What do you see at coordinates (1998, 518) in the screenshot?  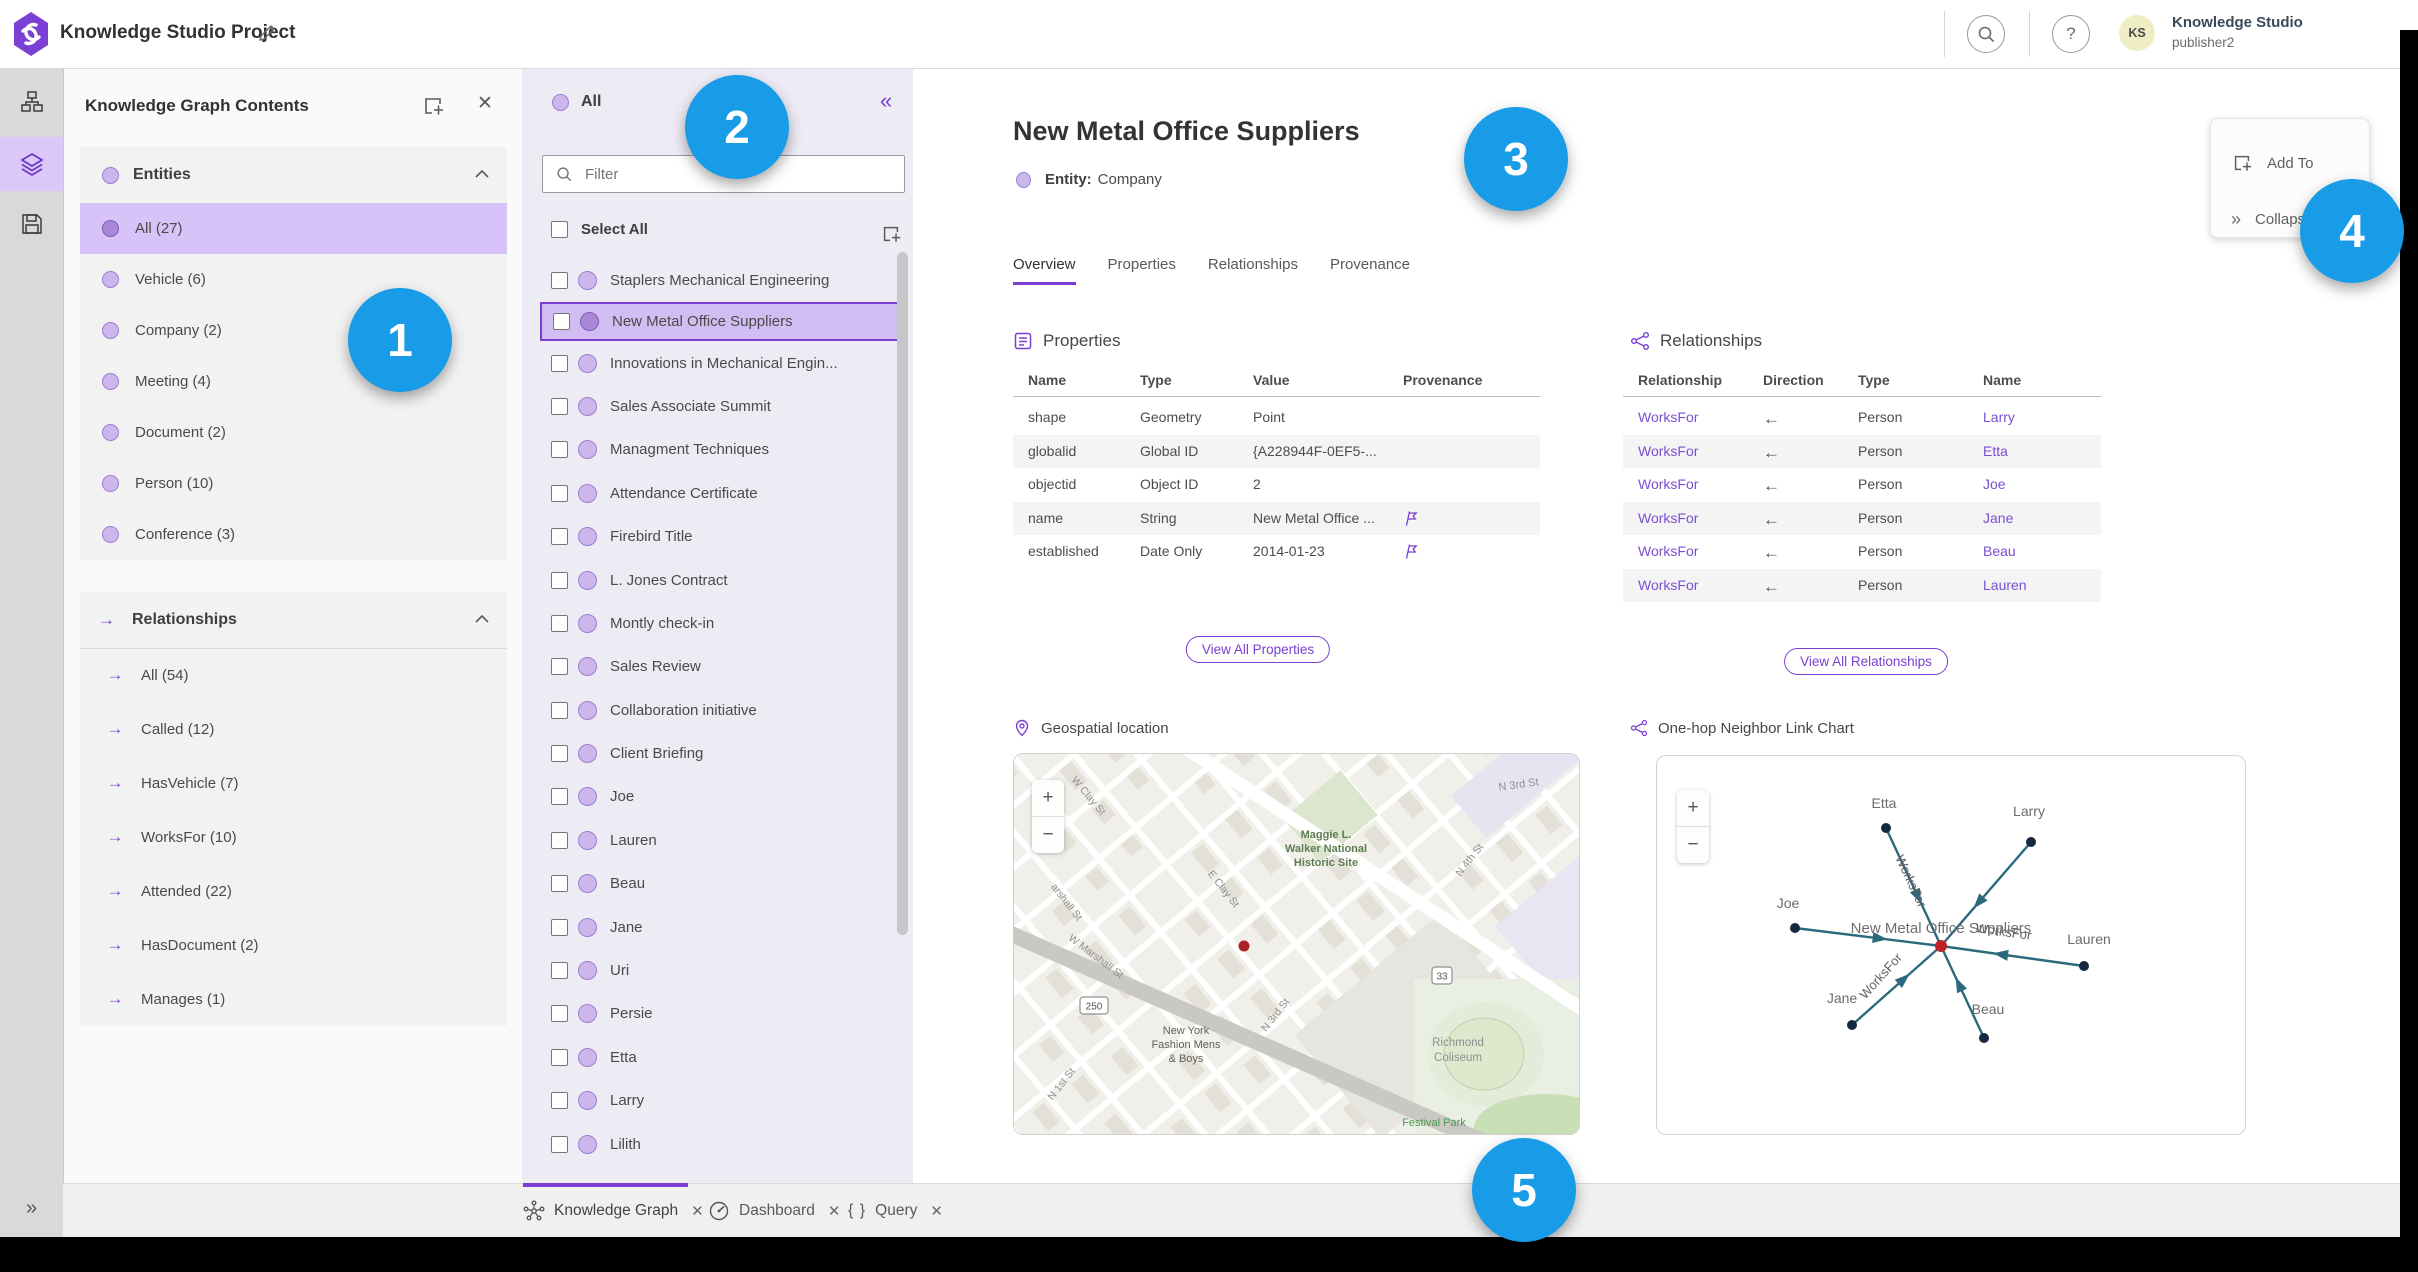 I see `entity-name-link: Jane` at bounding box center [1998, 518].